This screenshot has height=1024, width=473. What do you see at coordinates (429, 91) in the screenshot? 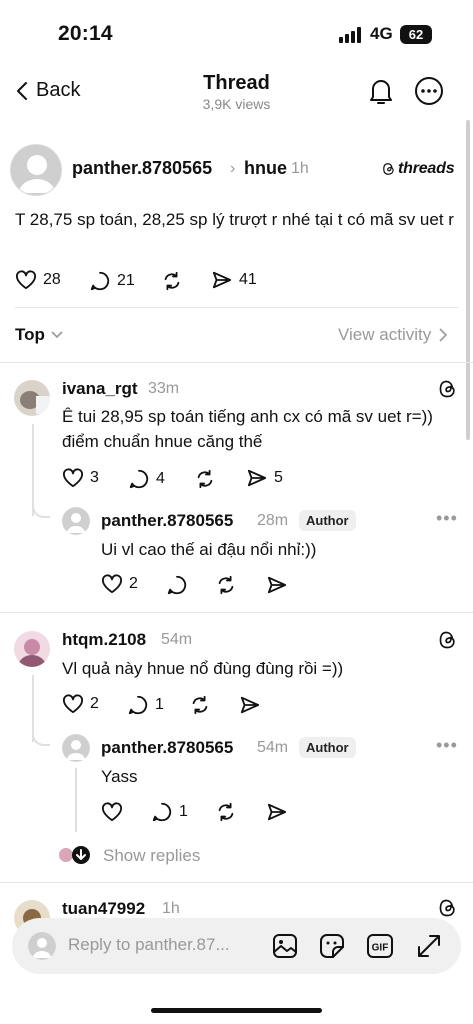
I see `more-icon` at bounding box center [429, 91].